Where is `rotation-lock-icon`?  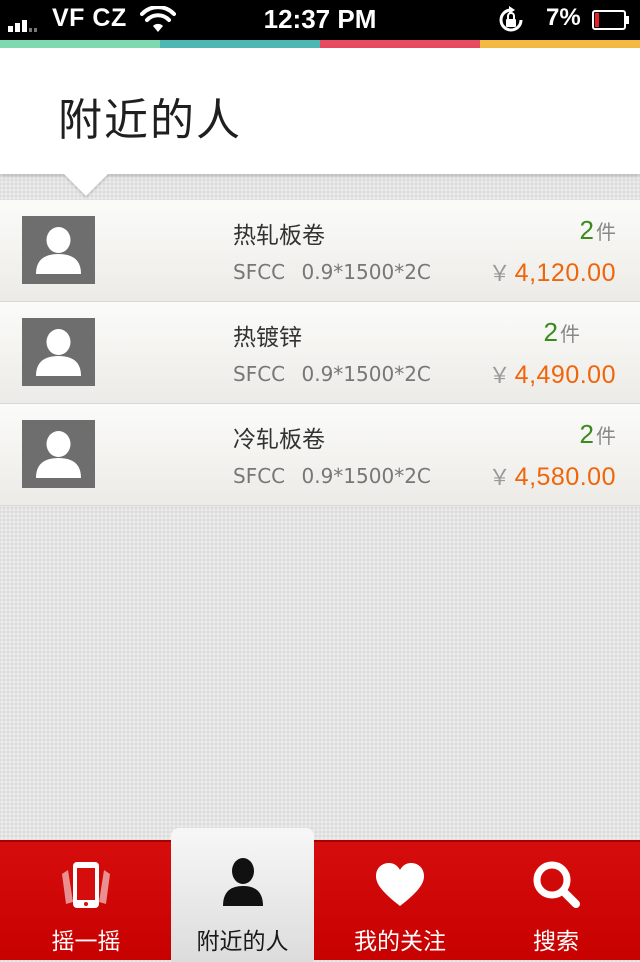
rotation-lock-icon is located at coordinates (511, 19).